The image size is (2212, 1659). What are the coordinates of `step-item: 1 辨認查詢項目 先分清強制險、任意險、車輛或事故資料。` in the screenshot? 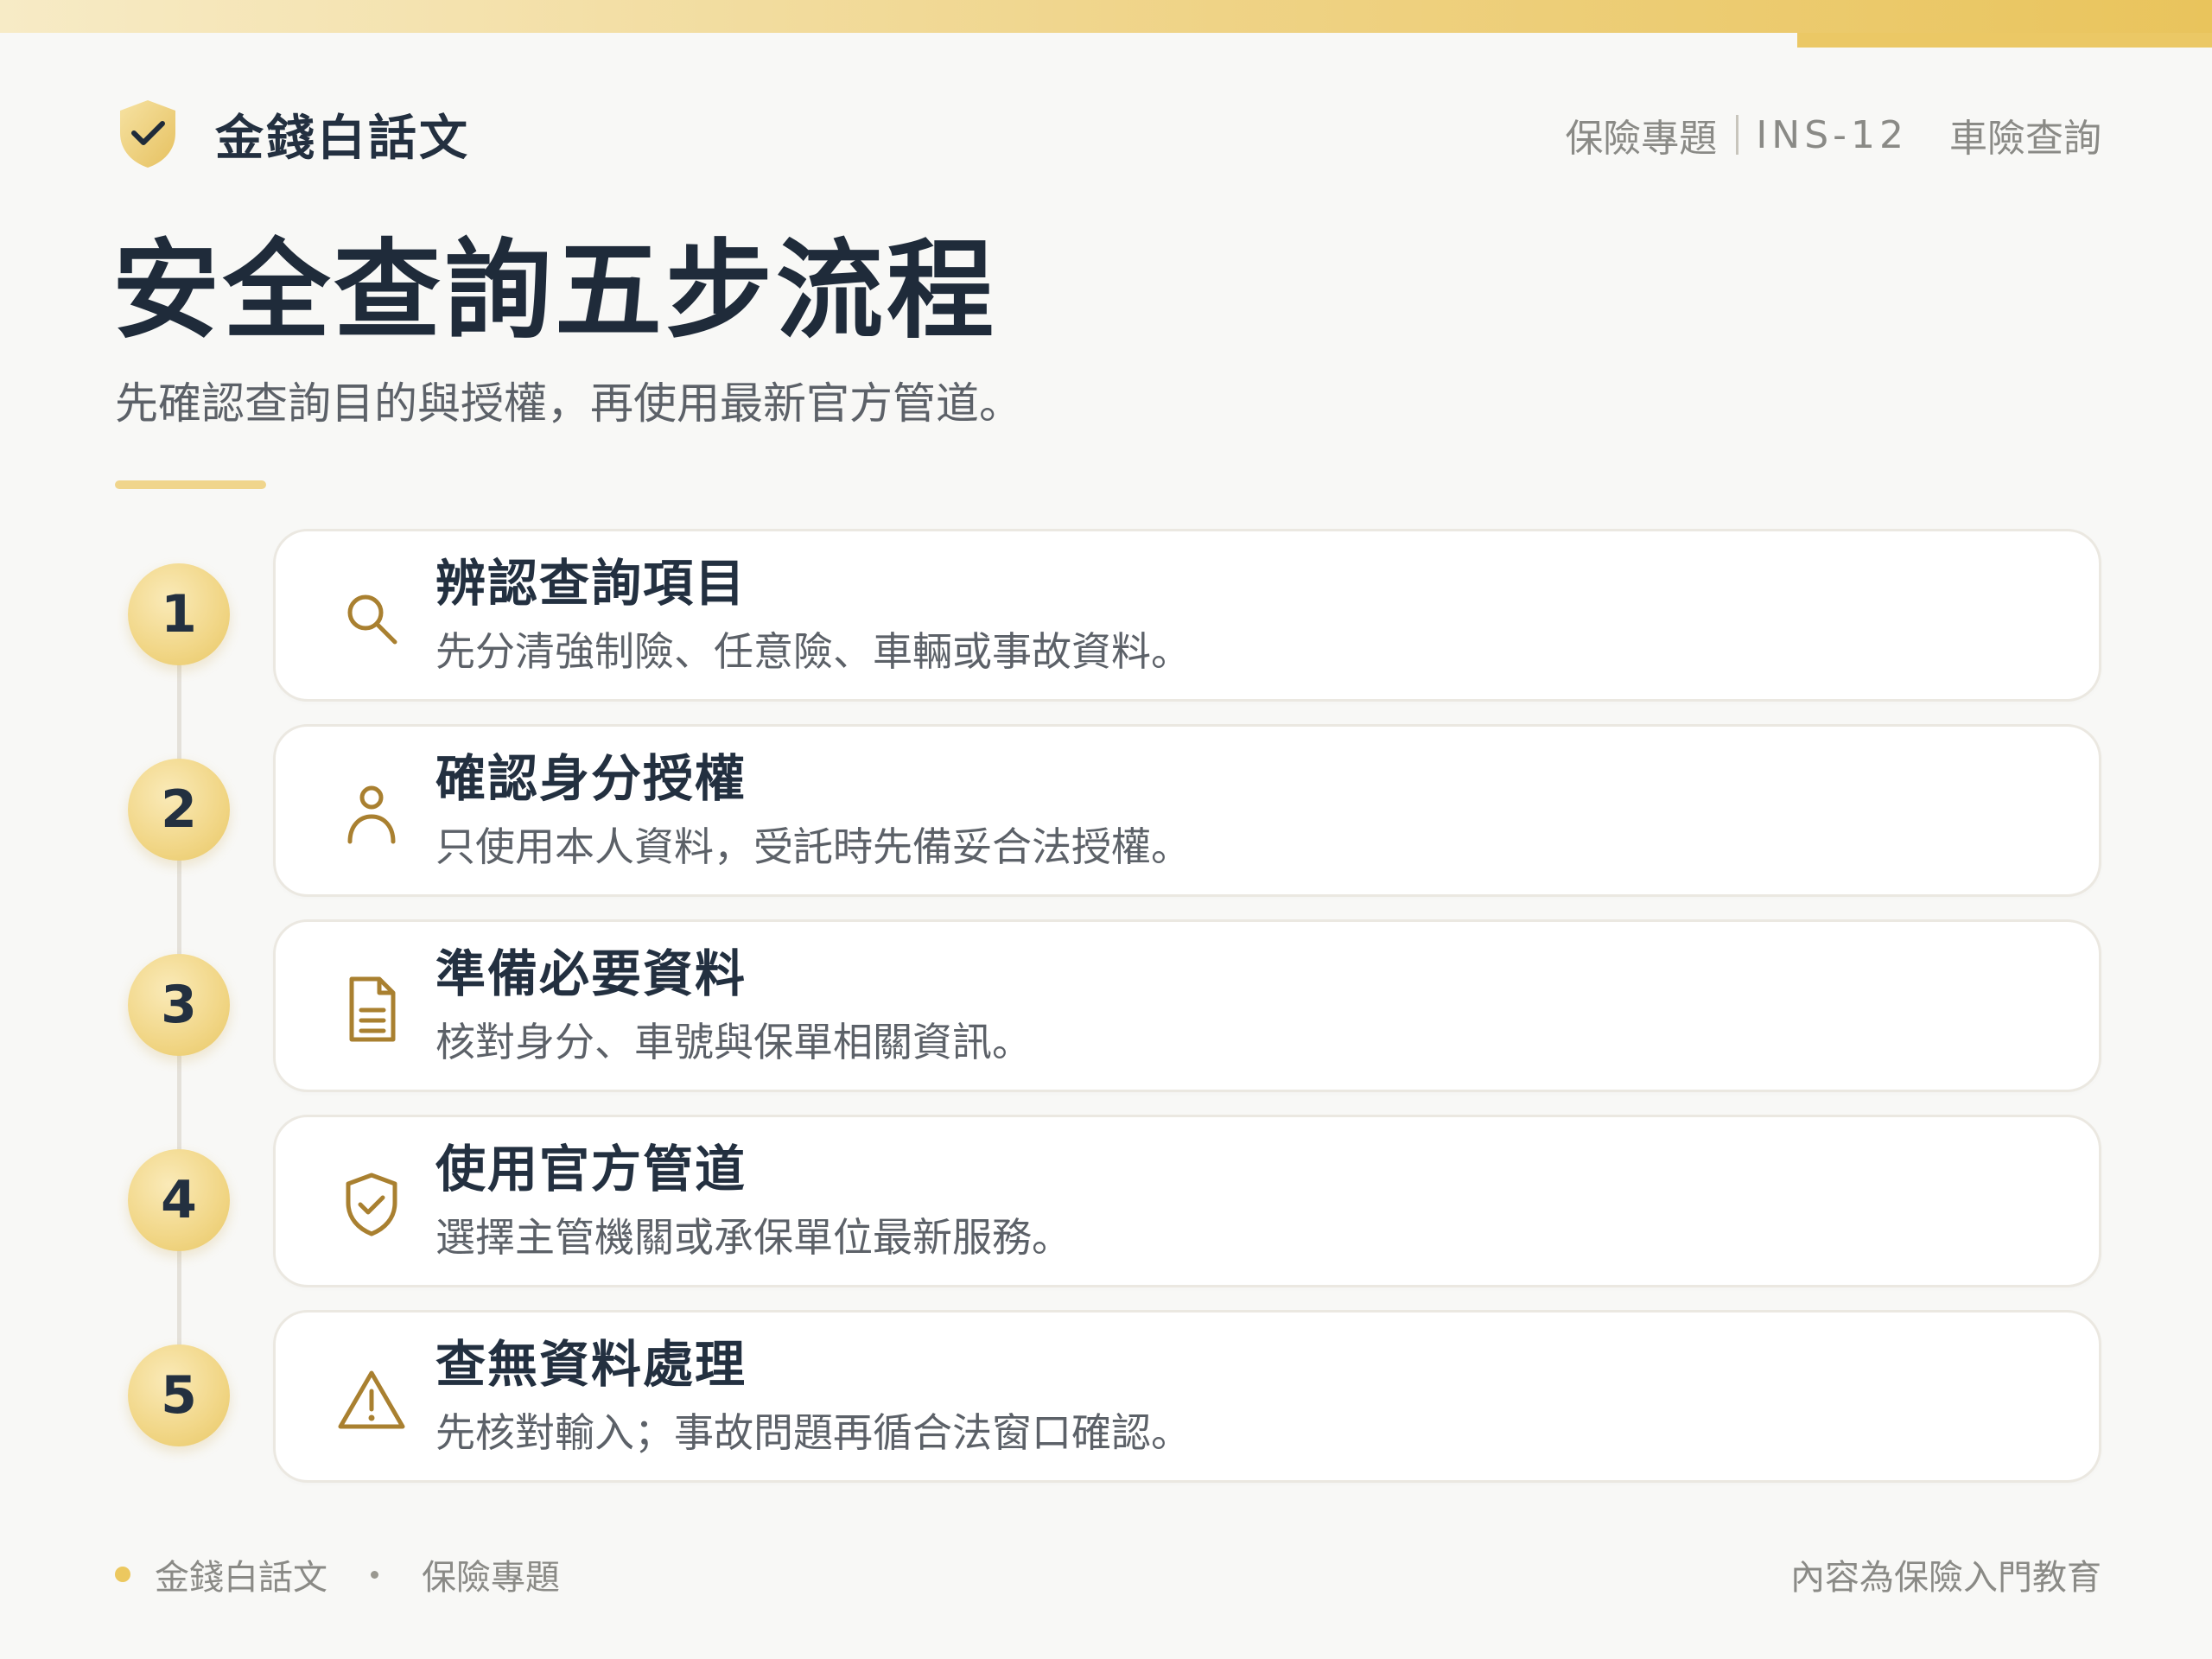 It's located at (1106, 615).